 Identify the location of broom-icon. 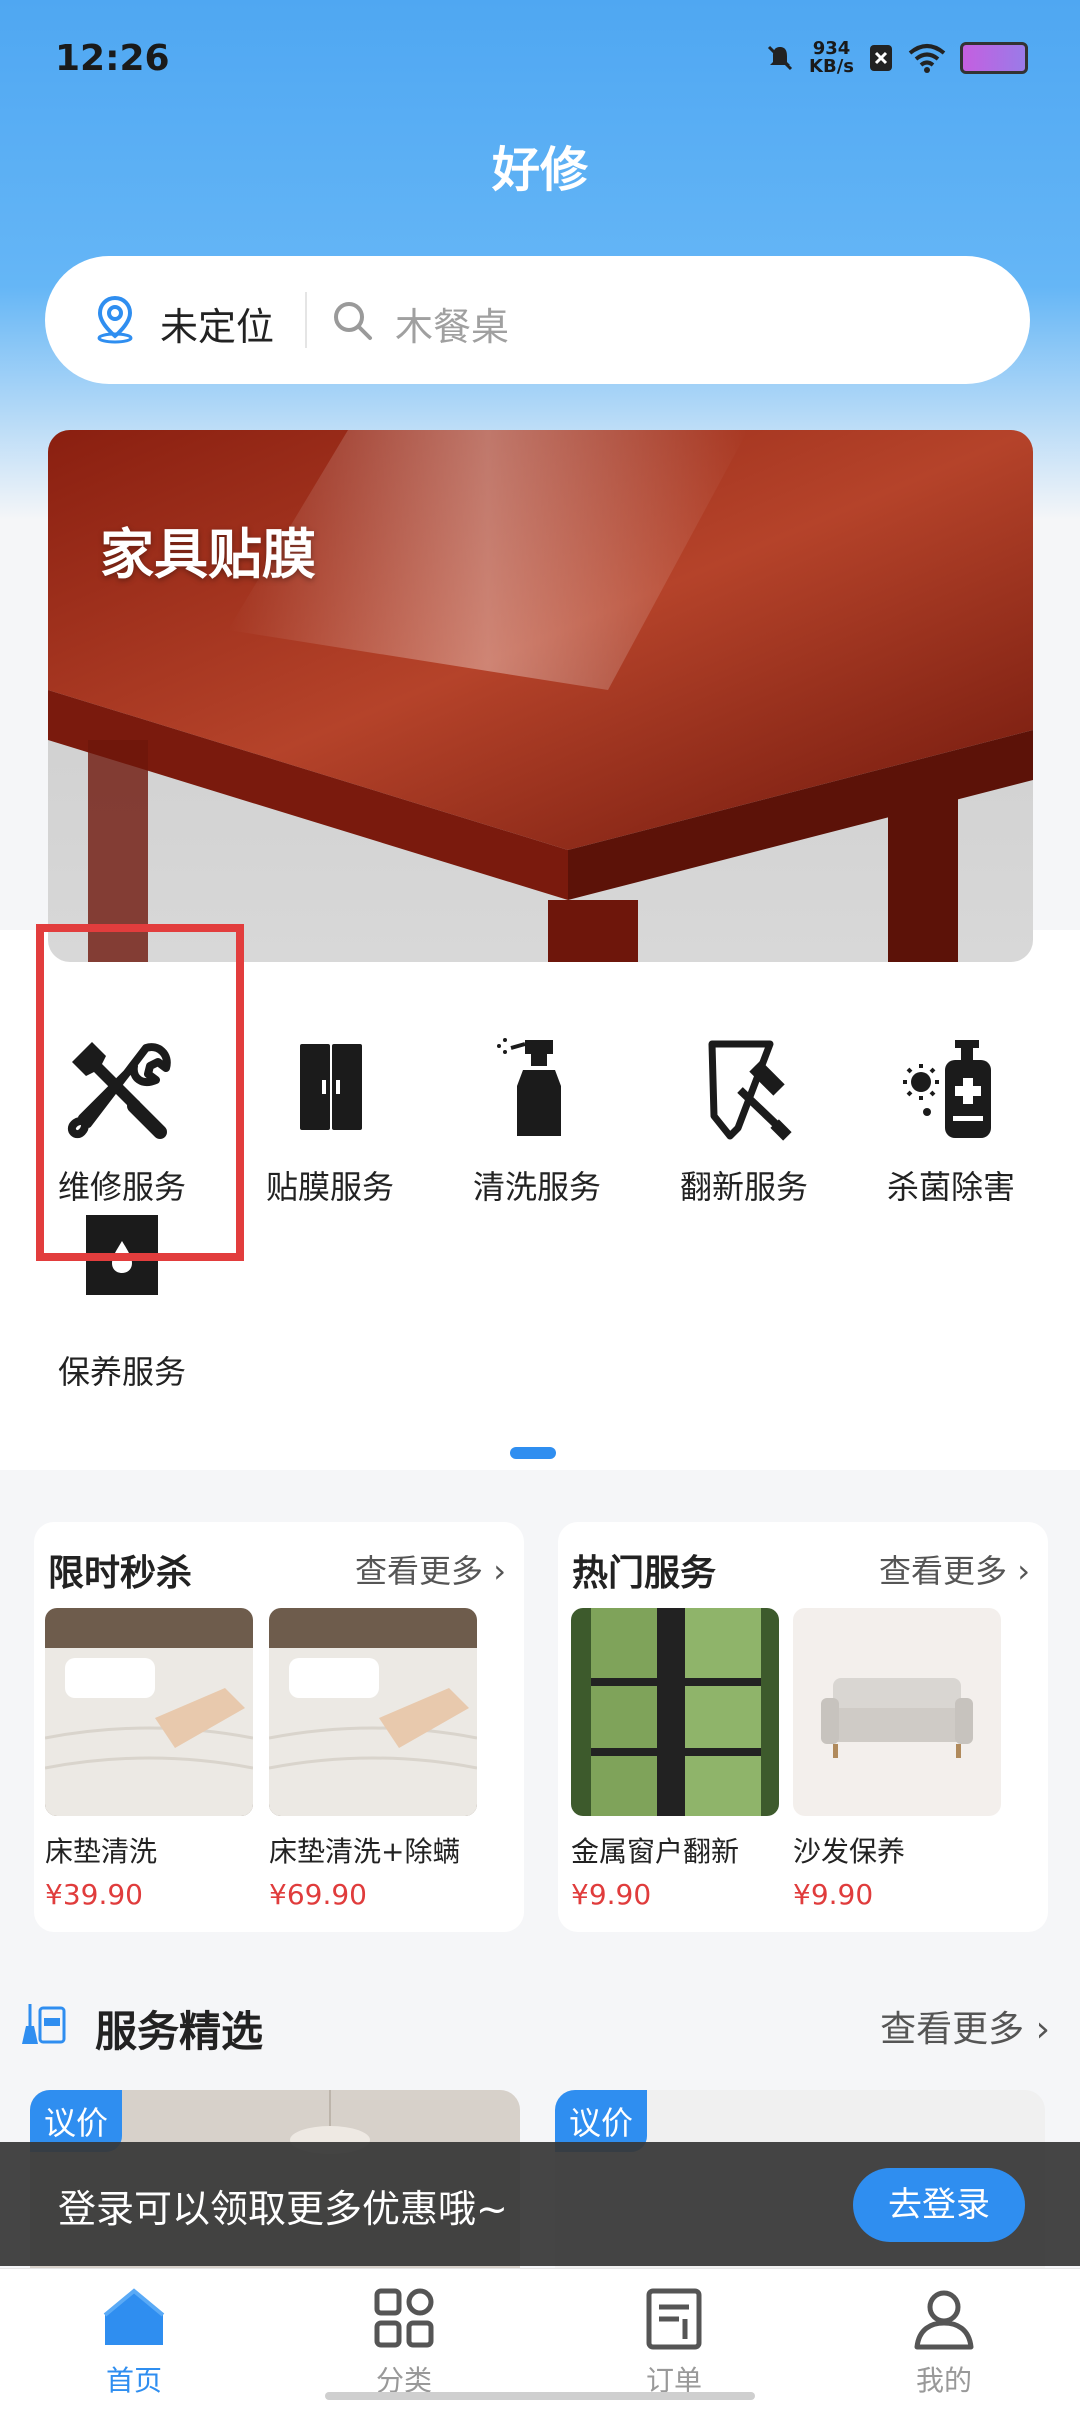
(44, 2024).